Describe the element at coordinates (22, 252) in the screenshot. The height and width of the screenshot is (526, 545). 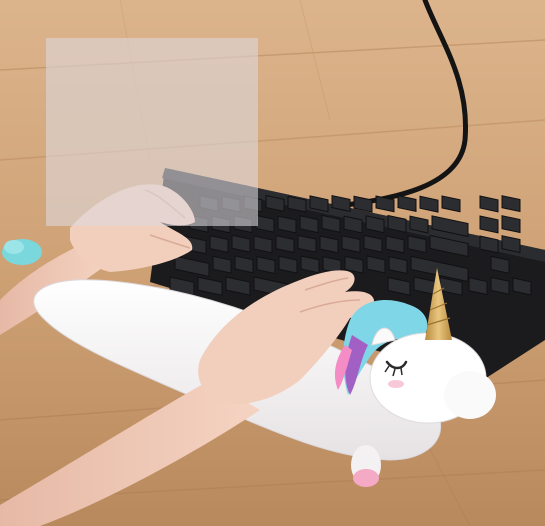
I see `unicorn-tail` at that location.